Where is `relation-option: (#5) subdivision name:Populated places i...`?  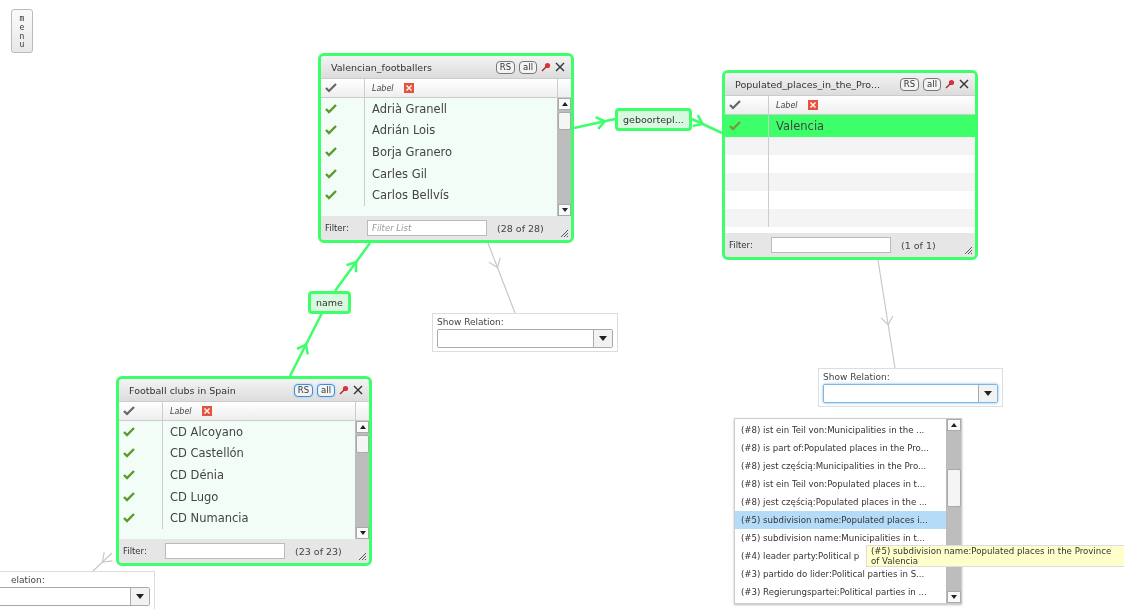
relation-option: (#5) subdivision name:Populated places i... is located at coordinates (840, 520).